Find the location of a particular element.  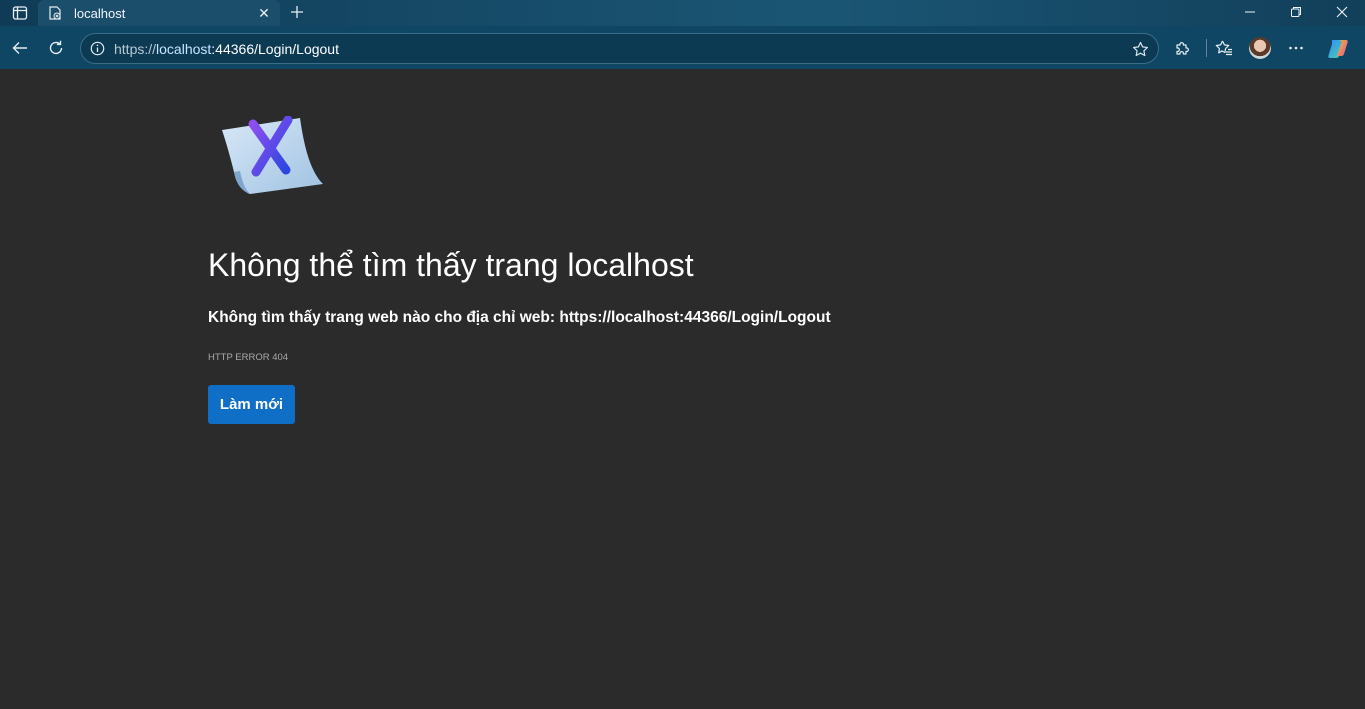

description-url: https://localhost:44366/Login/Logout is located at coordinates (695, 317).